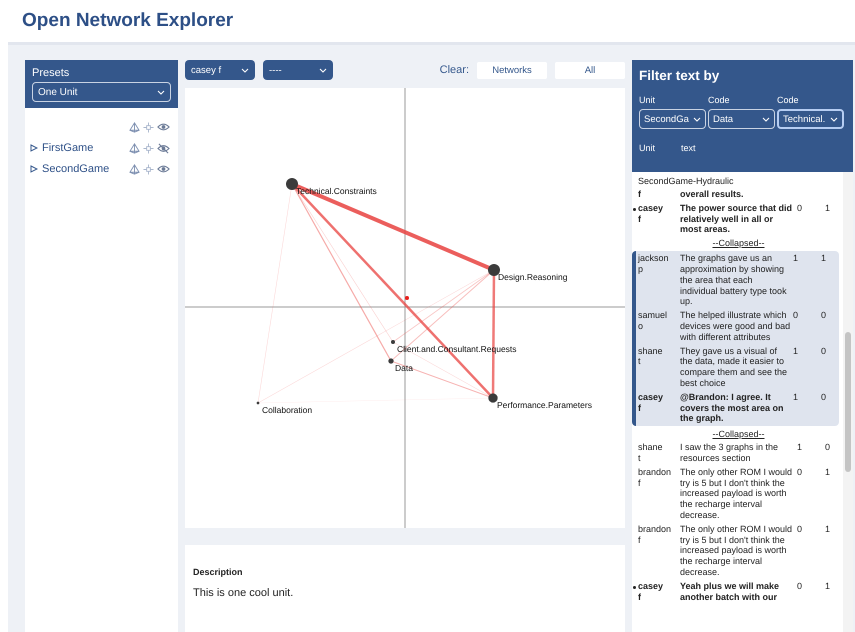 The width and height of the screenshot is (855, 632). I want to click on user-name: jackson p, so click(653, 264).